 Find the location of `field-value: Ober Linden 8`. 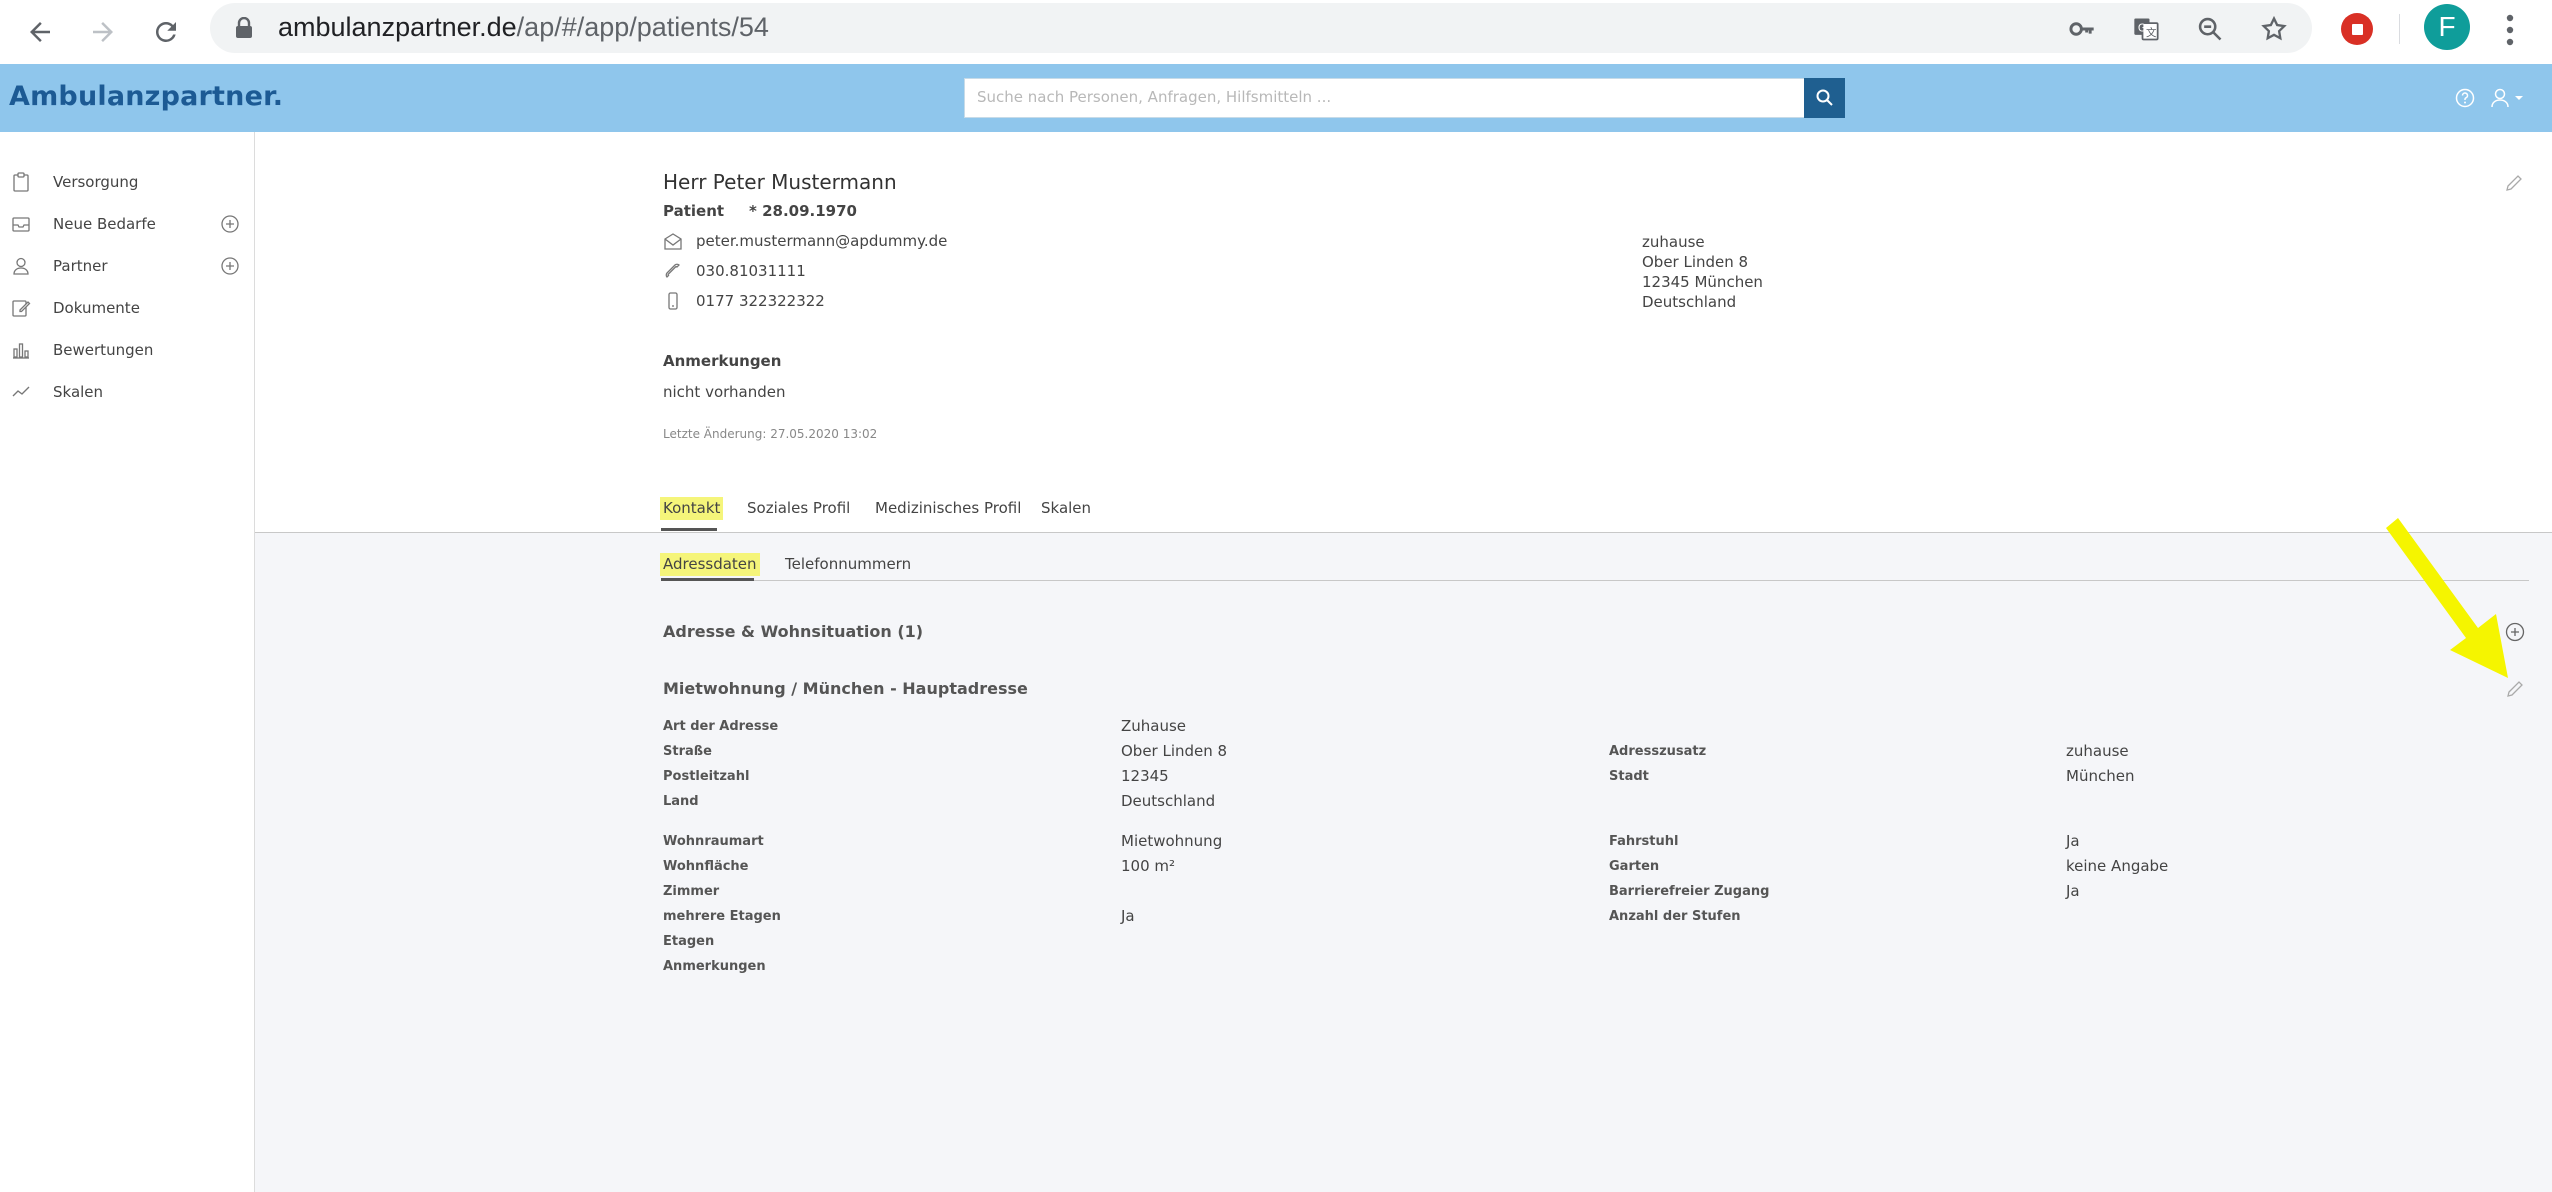

field-value: Ober Linden 8 is located at coordinates (1174, 751).